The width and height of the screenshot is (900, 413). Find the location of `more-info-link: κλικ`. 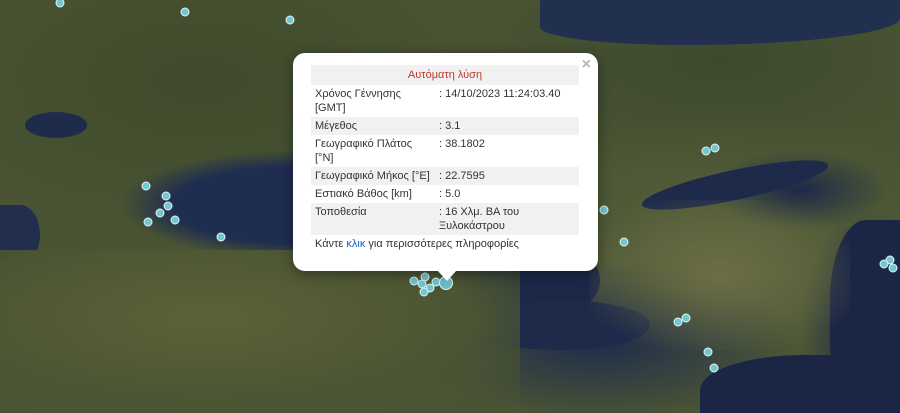

more-info-link: κλικ is located at coordinates (355, 244).